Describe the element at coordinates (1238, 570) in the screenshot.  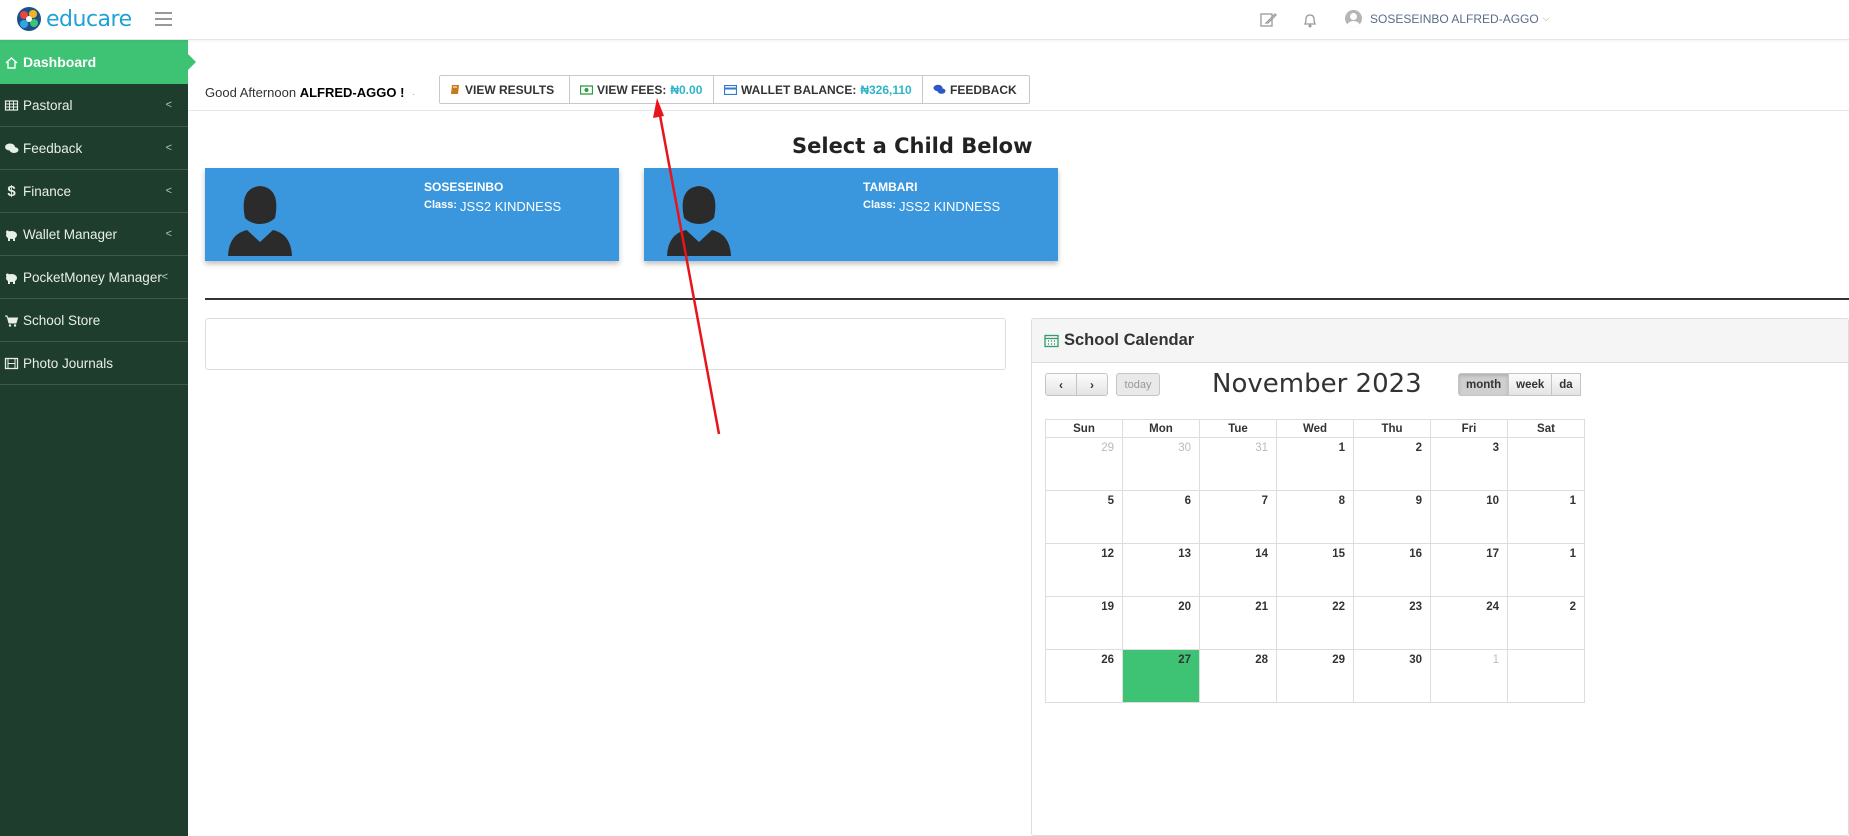
I see `calendar-day: 14` at that location.